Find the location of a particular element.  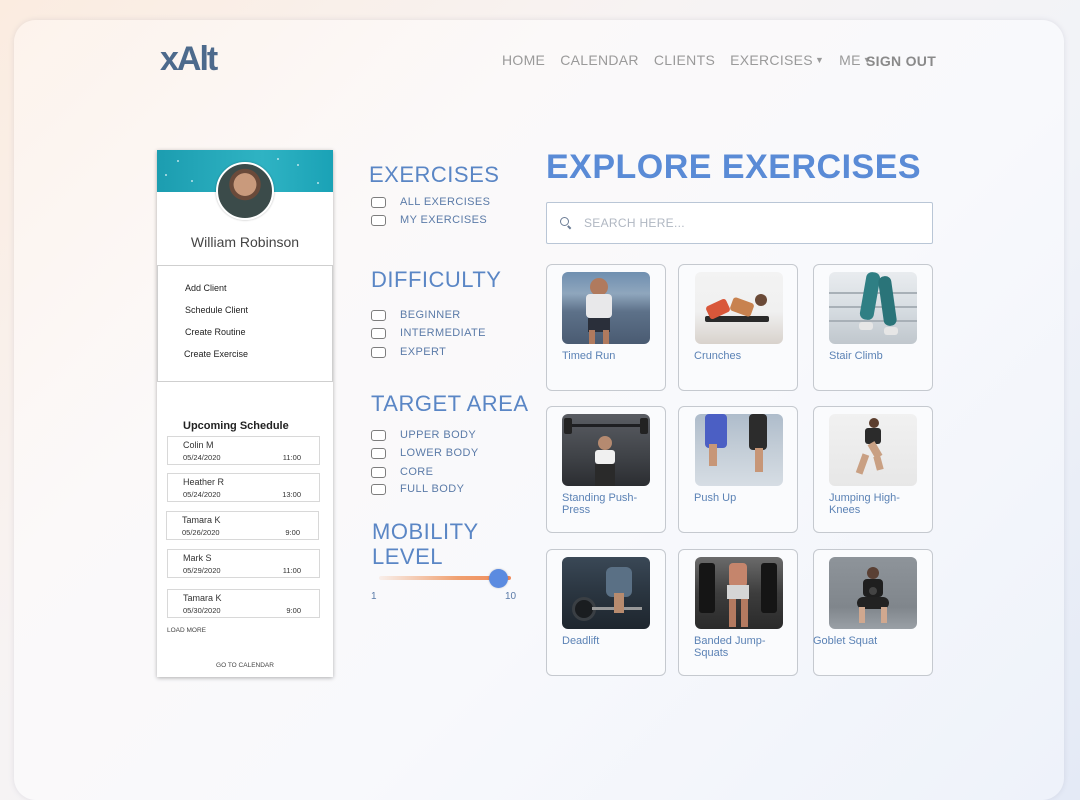

search-input is located at coordinates (734, 223).